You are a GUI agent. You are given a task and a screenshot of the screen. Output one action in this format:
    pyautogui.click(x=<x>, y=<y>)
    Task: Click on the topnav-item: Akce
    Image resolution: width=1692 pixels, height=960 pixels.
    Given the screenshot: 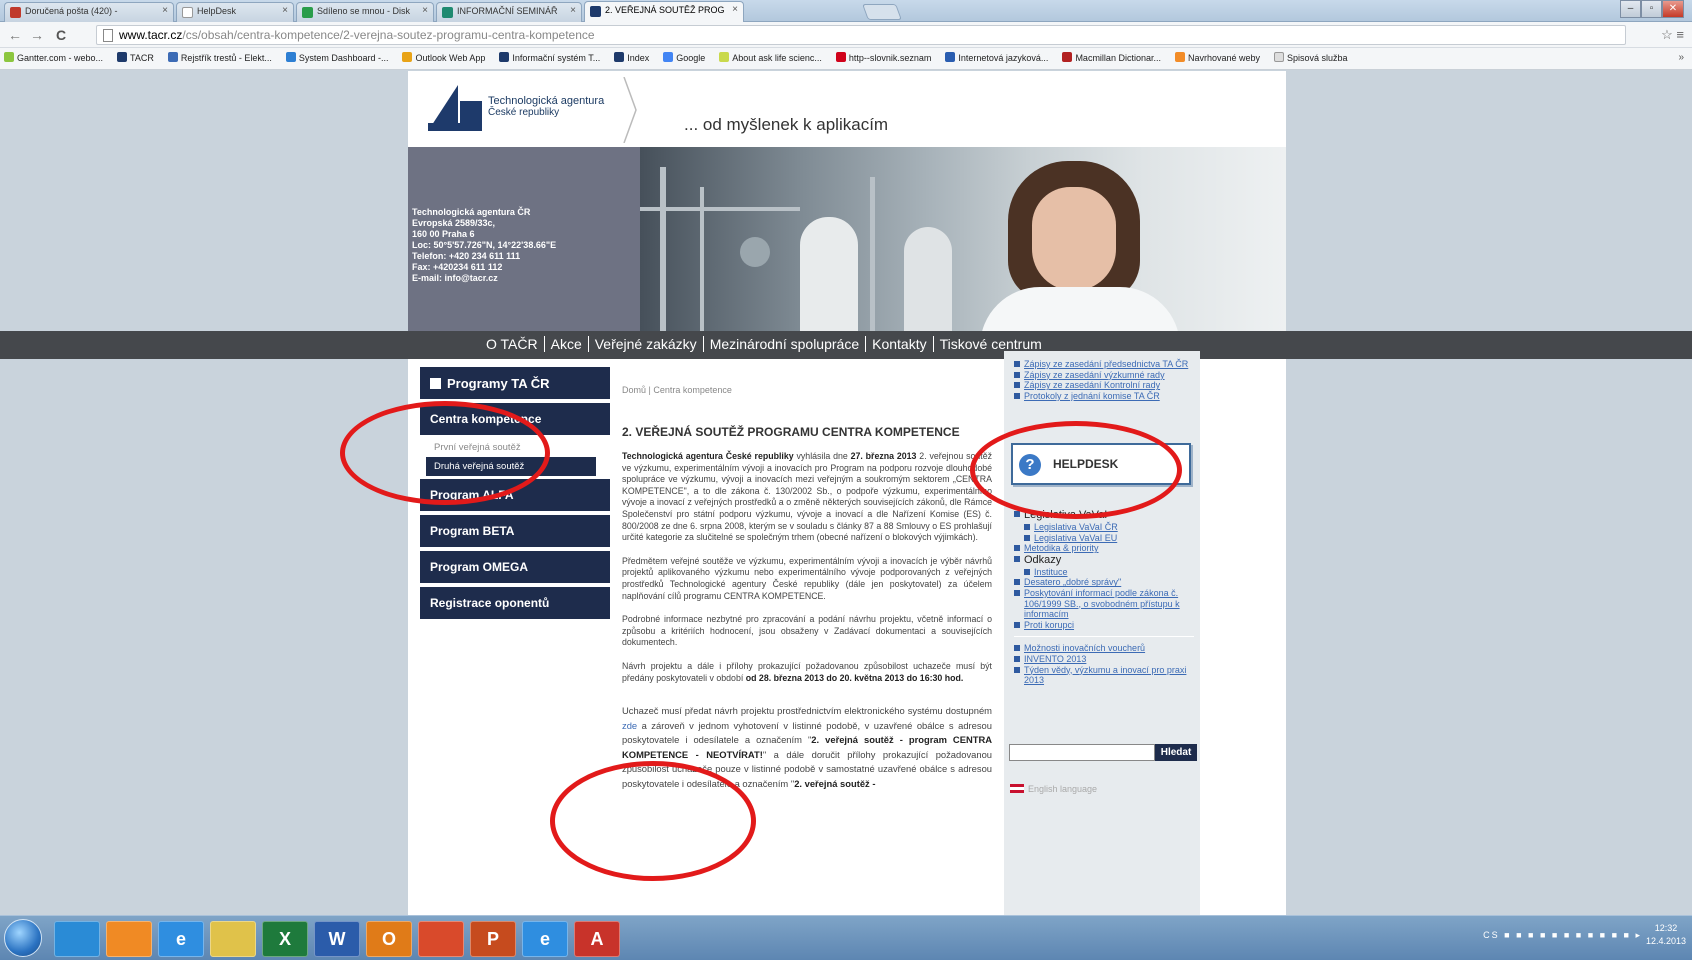 What is the action you would take?
    pyautogui.click(x=567, y=344)
    